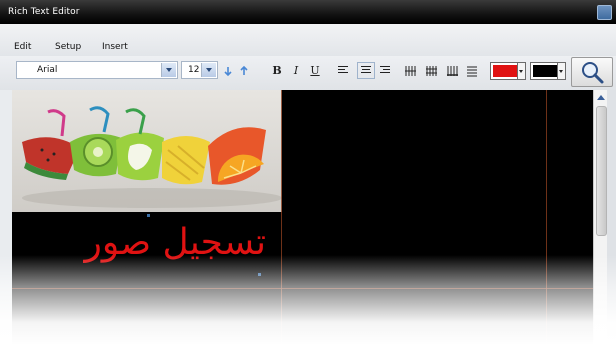 The image size is (616, 345). What do you see at coordinates (277, 71) in the screenshot?
I see `bold-button: B` at bounding box center [277, 71].